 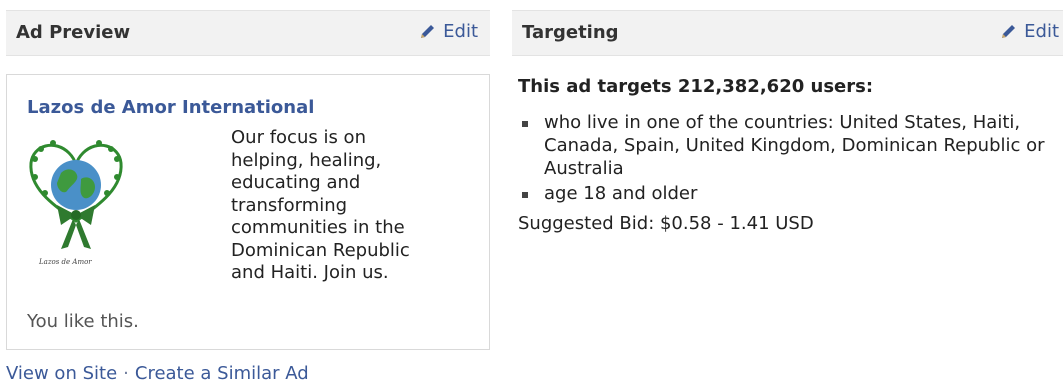 I want to click on ad-action-links: View on Site · Create a Similar Ad, so click(x=157, y=374).